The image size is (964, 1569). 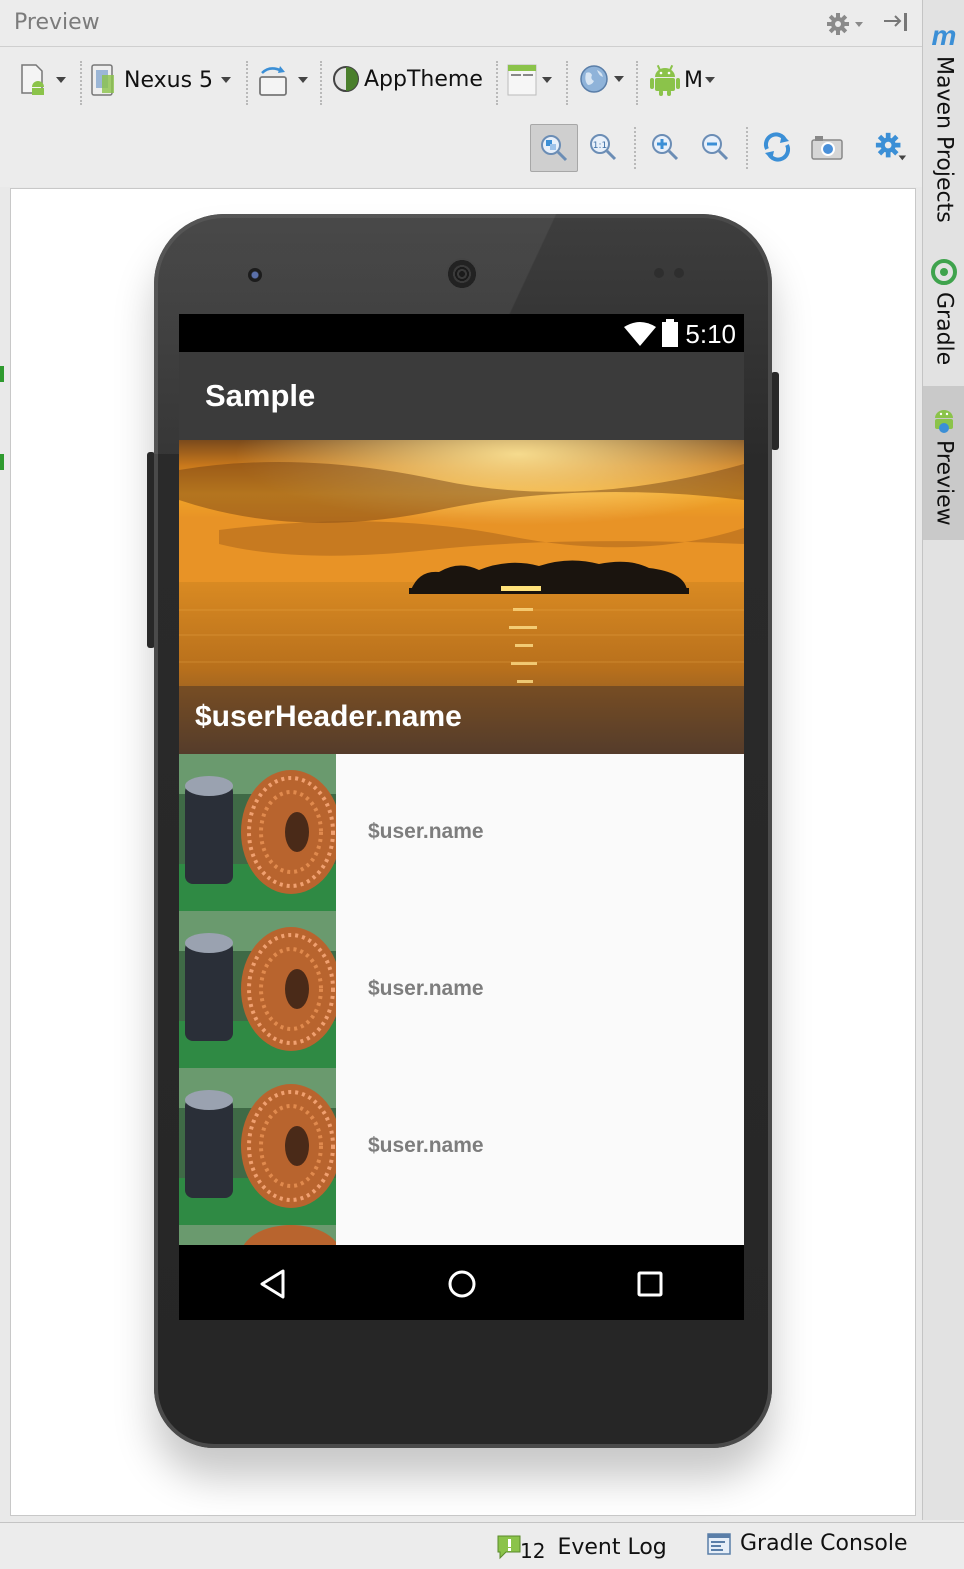 I want to click on right-tool-strip: m Maven Projects Gradle Preview, so click(x=943, y=760).